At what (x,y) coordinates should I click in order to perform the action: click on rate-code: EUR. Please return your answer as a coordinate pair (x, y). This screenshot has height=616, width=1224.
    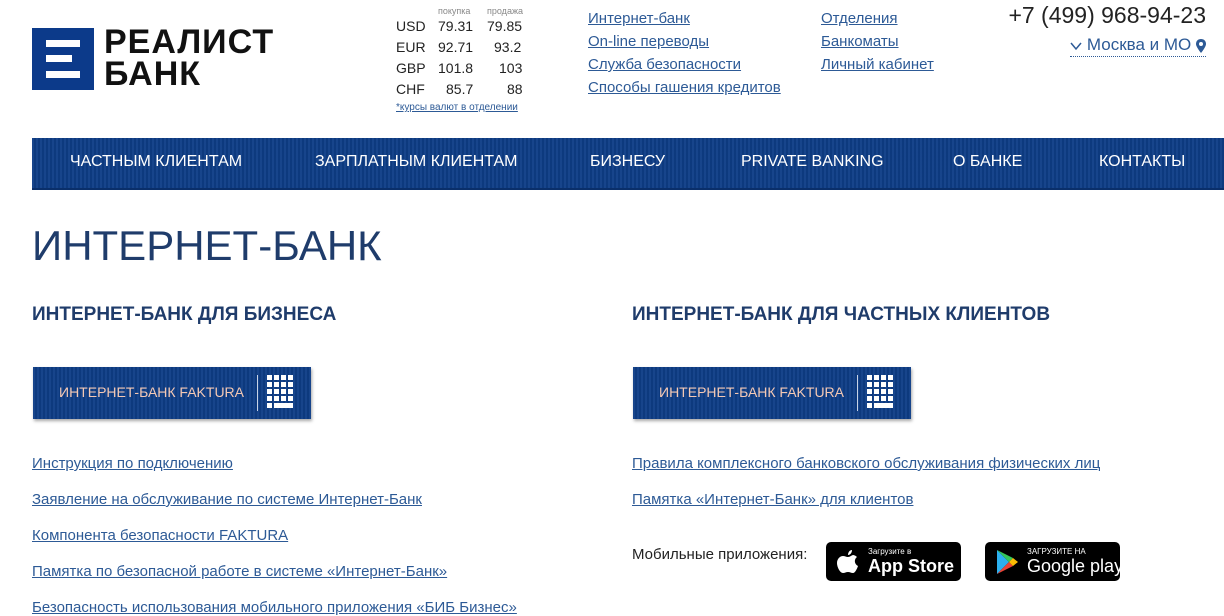
    Looking at the image, I should click on (411, 47).